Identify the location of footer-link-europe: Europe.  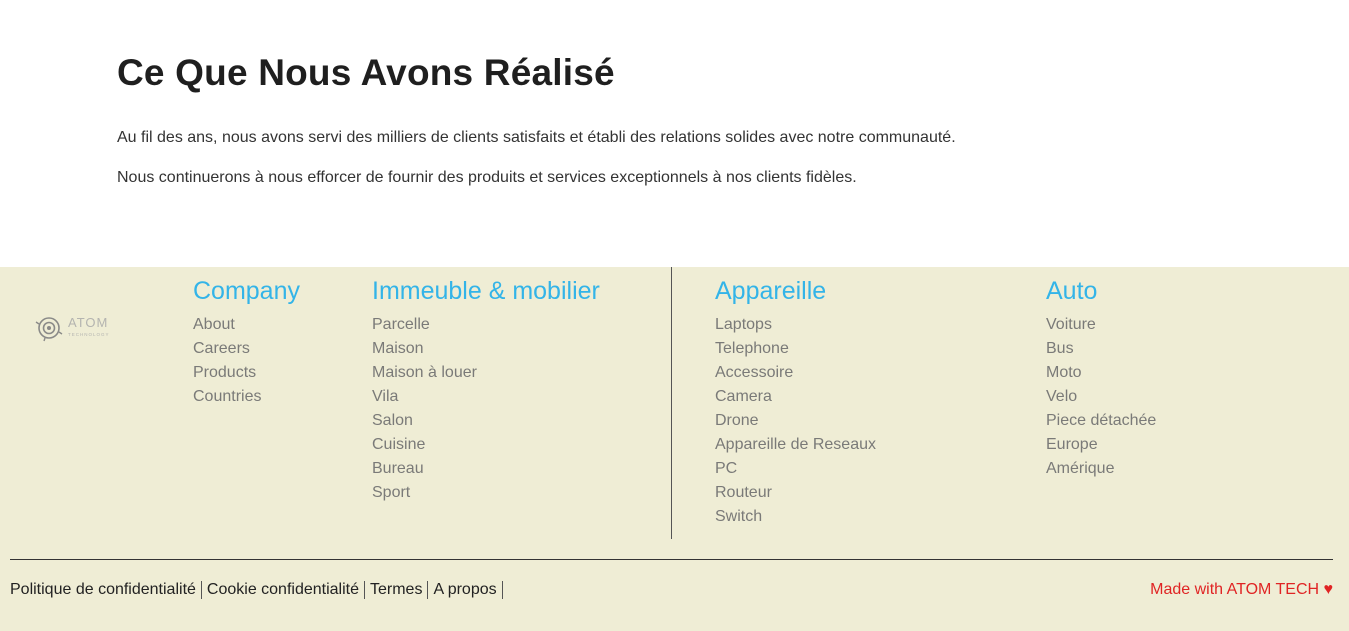
(1101, 445).